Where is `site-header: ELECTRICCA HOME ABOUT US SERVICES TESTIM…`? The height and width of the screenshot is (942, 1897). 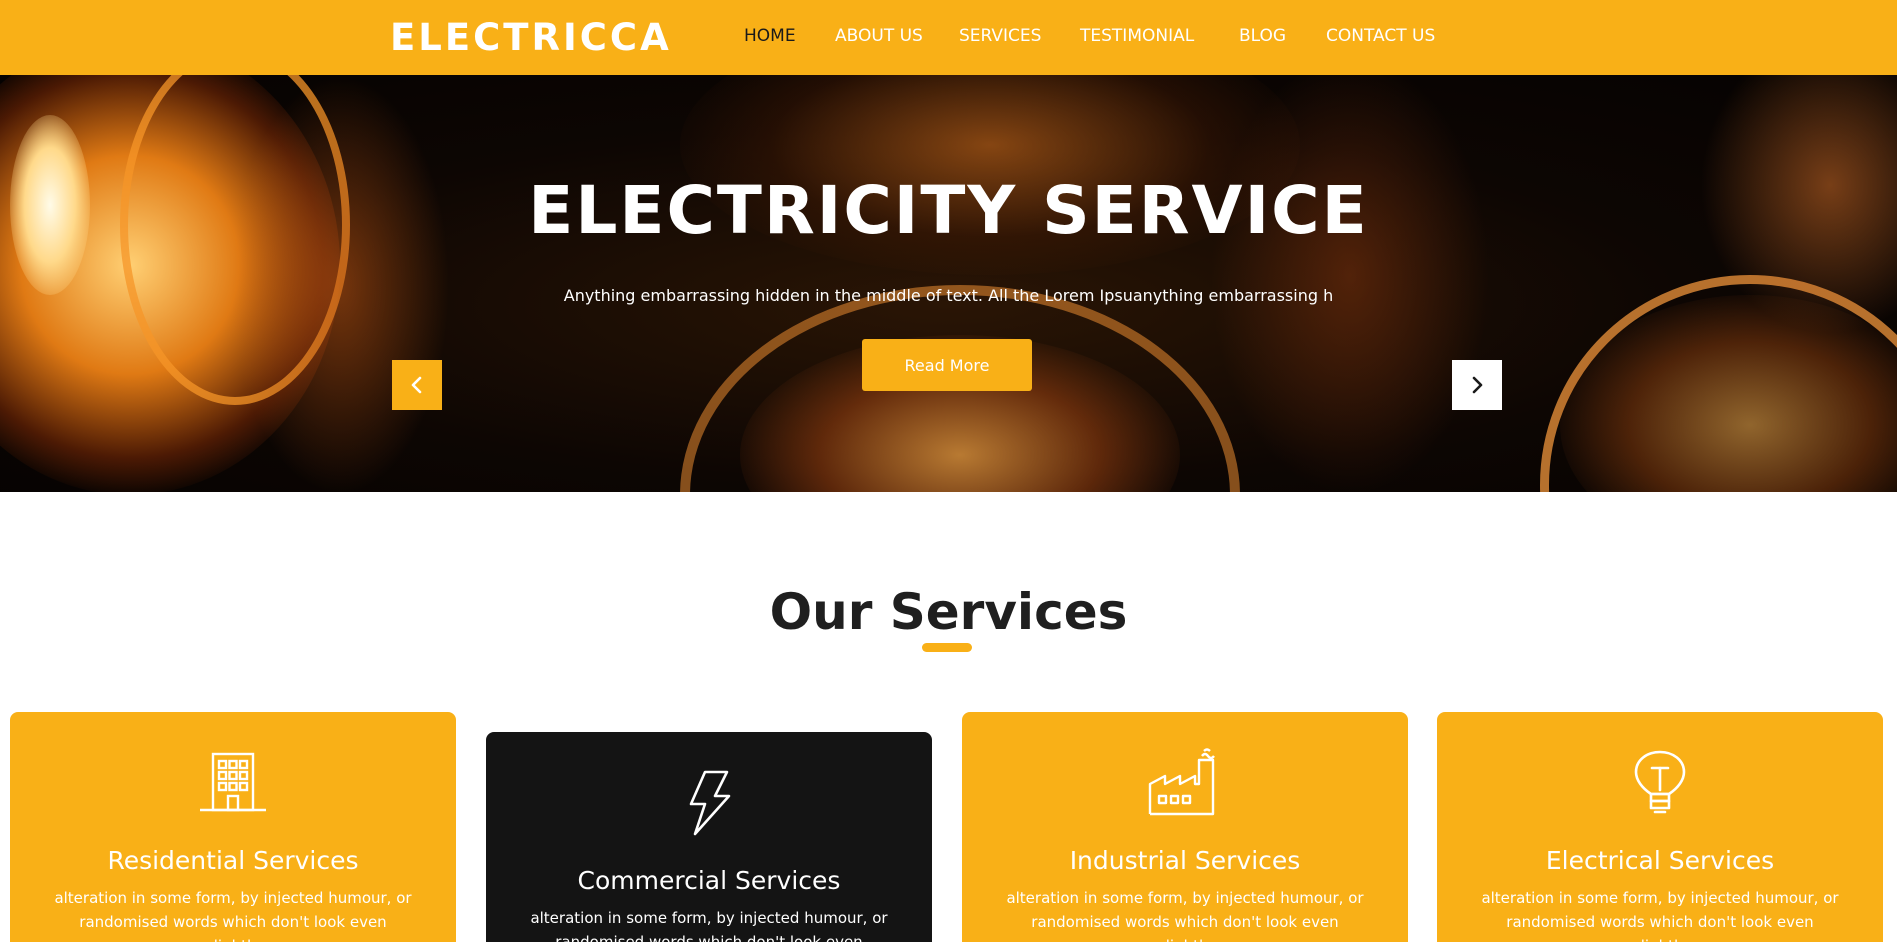 site-header: ELECTRICCA HOME ABOUT US SERVICES TESTIM… is located at coordinates (948, 37).